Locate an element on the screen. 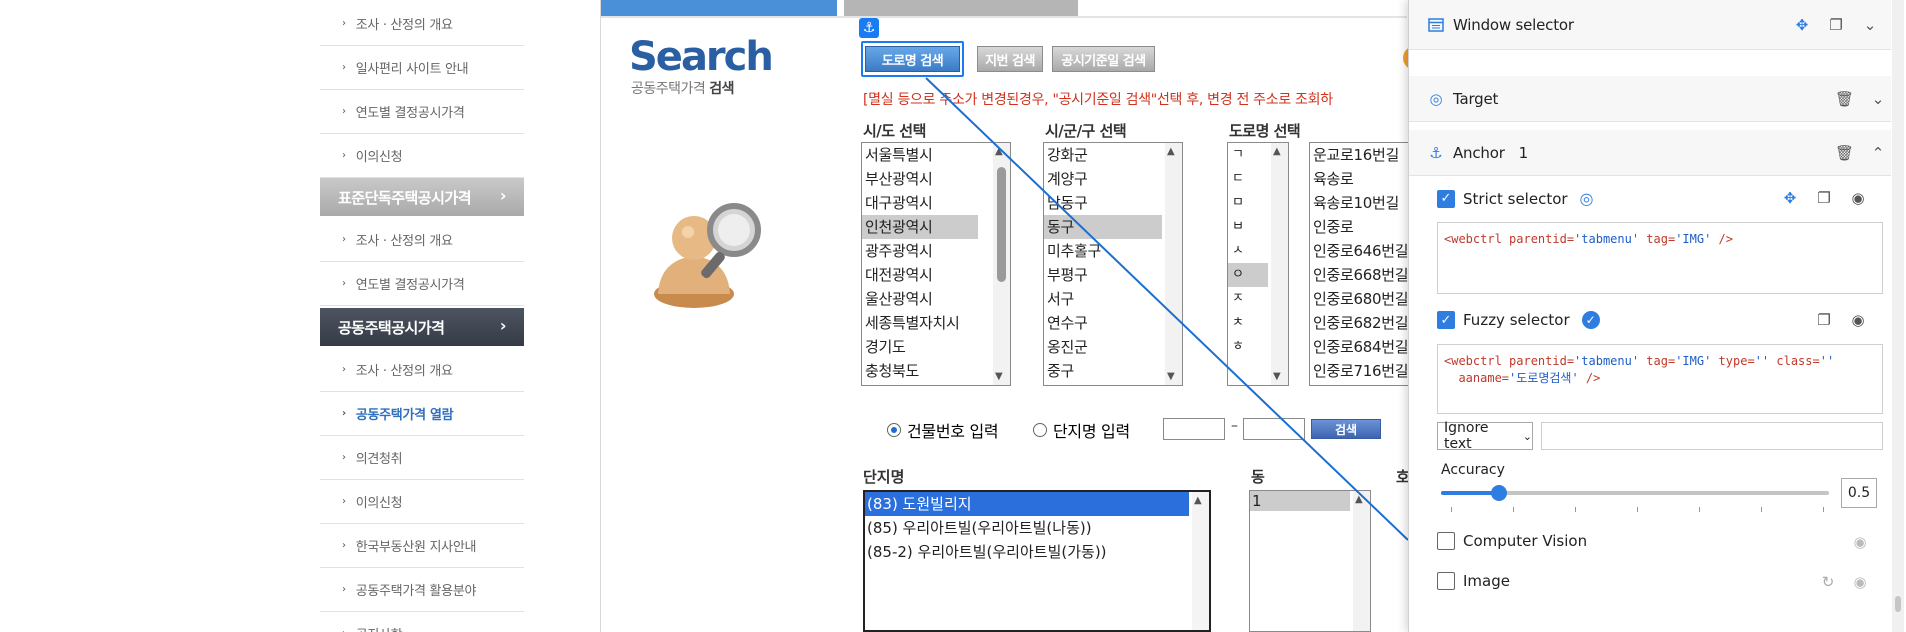 The width and height of the screenshot is (1906, 632). sido-option: 대구광역시 is located at coordinates (936, 203).